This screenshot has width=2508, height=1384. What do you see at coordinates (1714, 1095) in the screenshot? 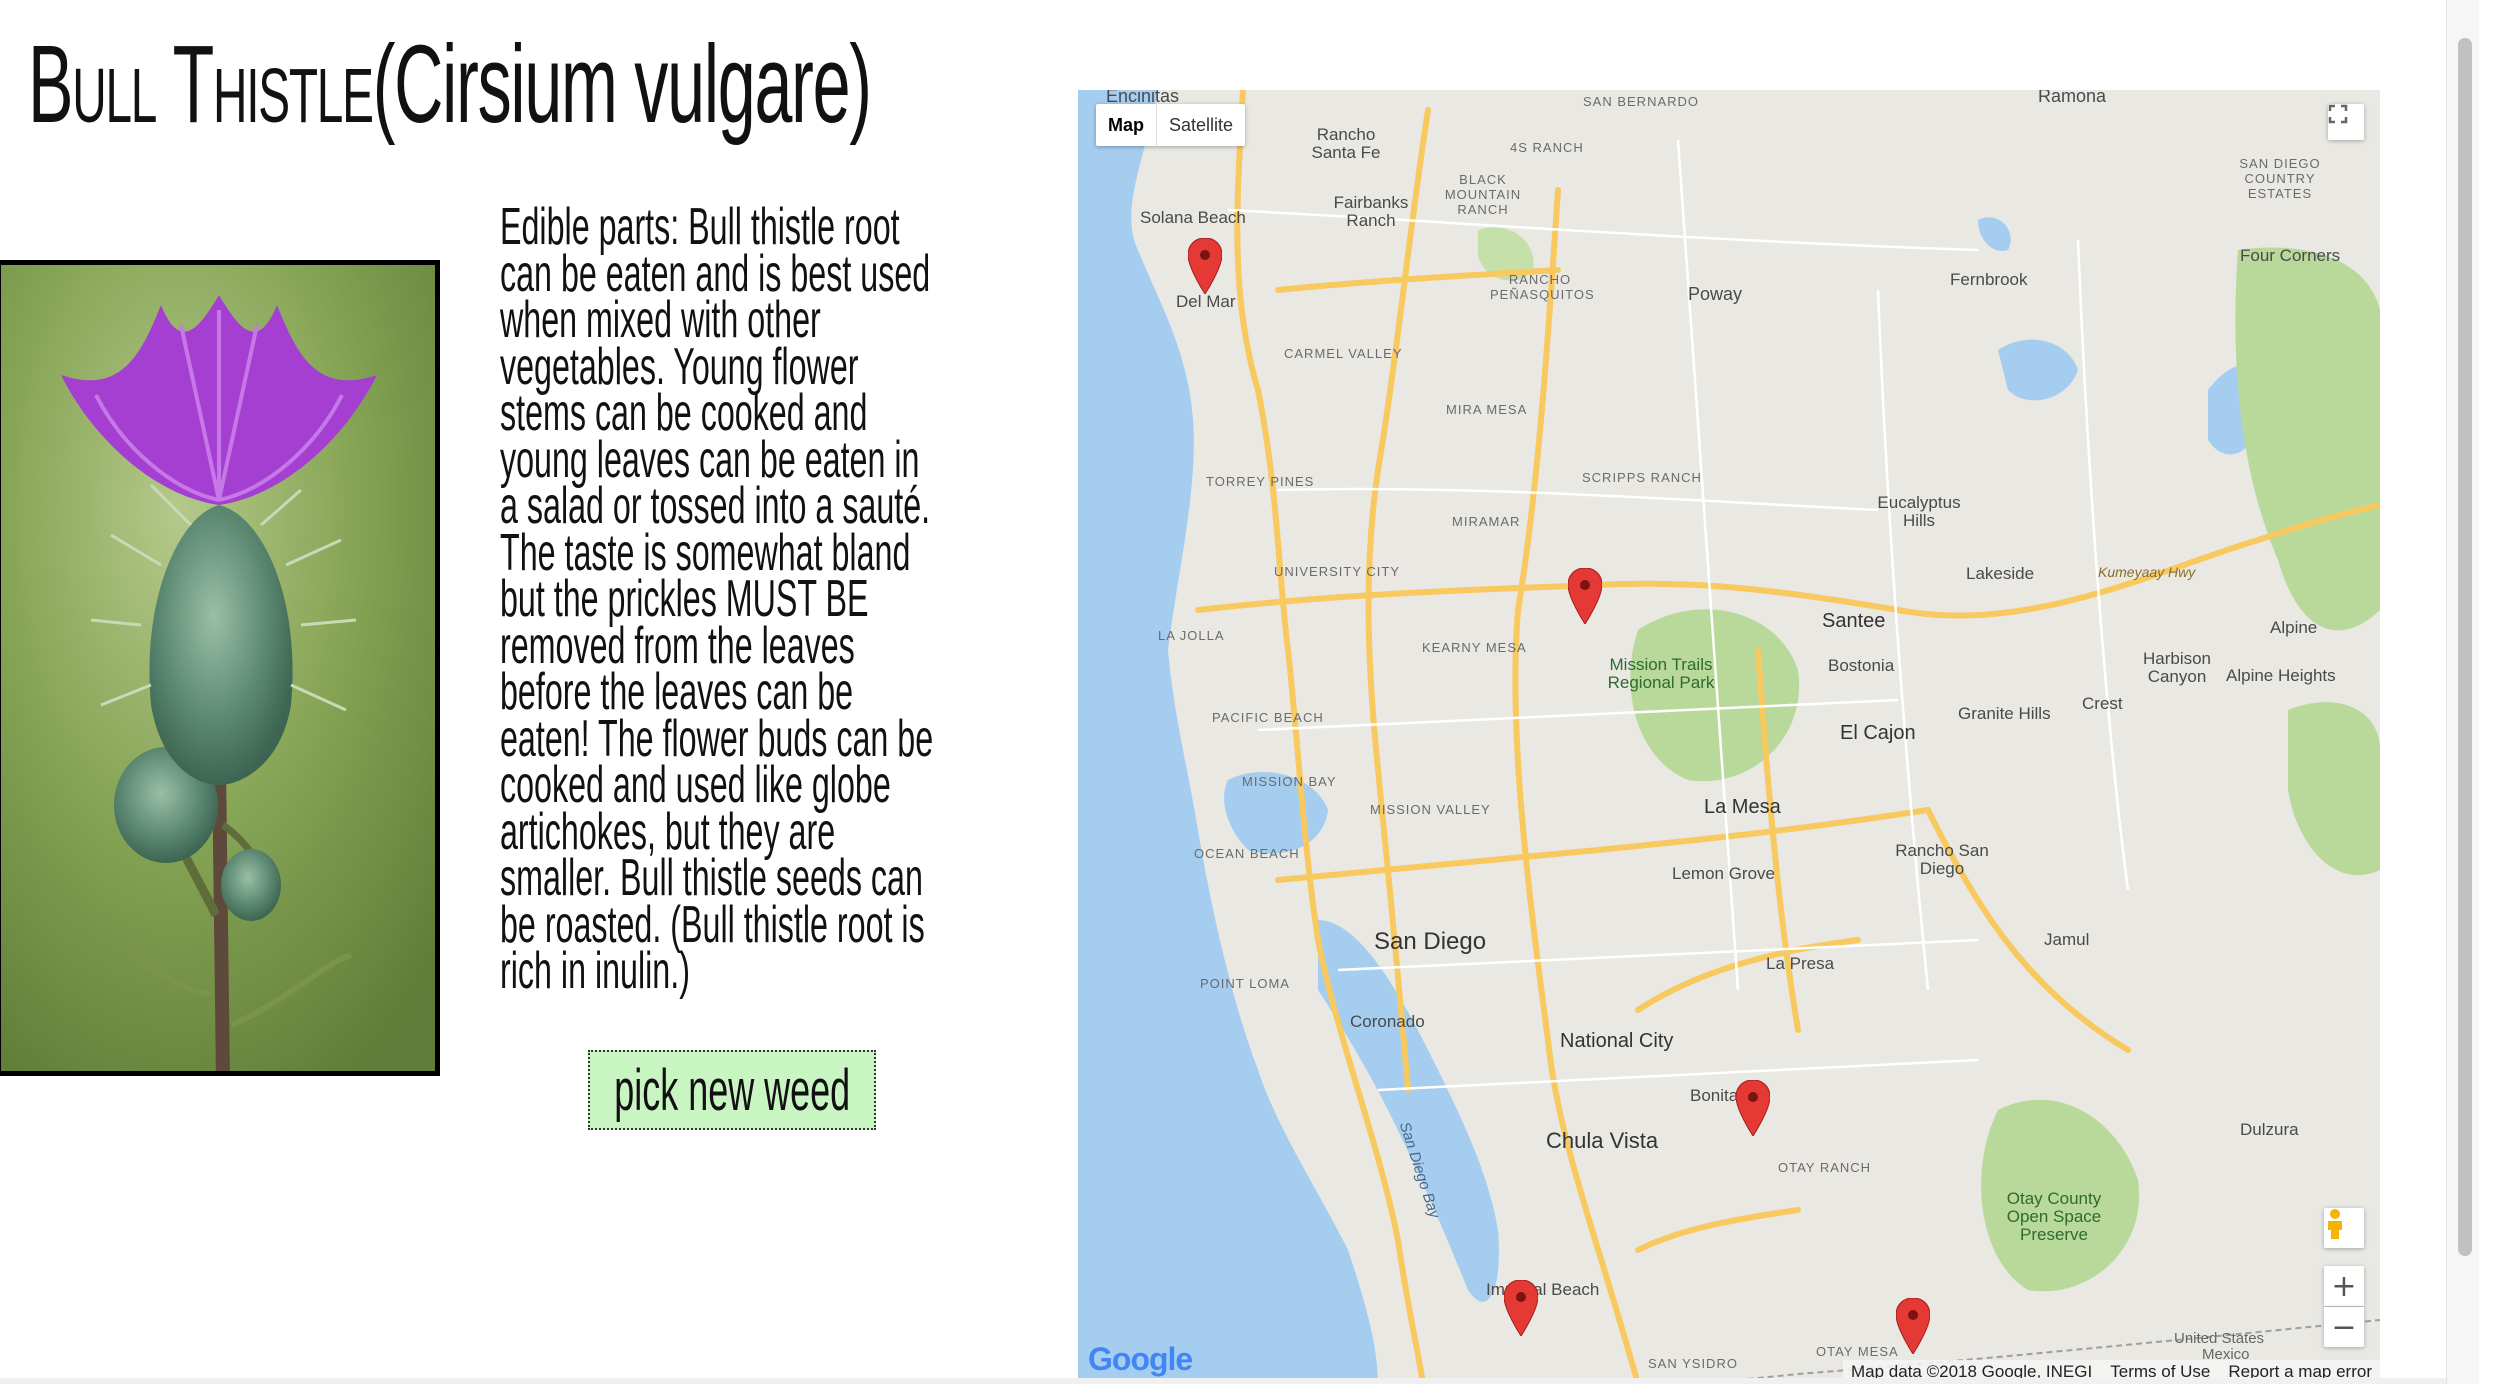
I see `label-bonita: Bonita` at bounding box center [1714, 1095].